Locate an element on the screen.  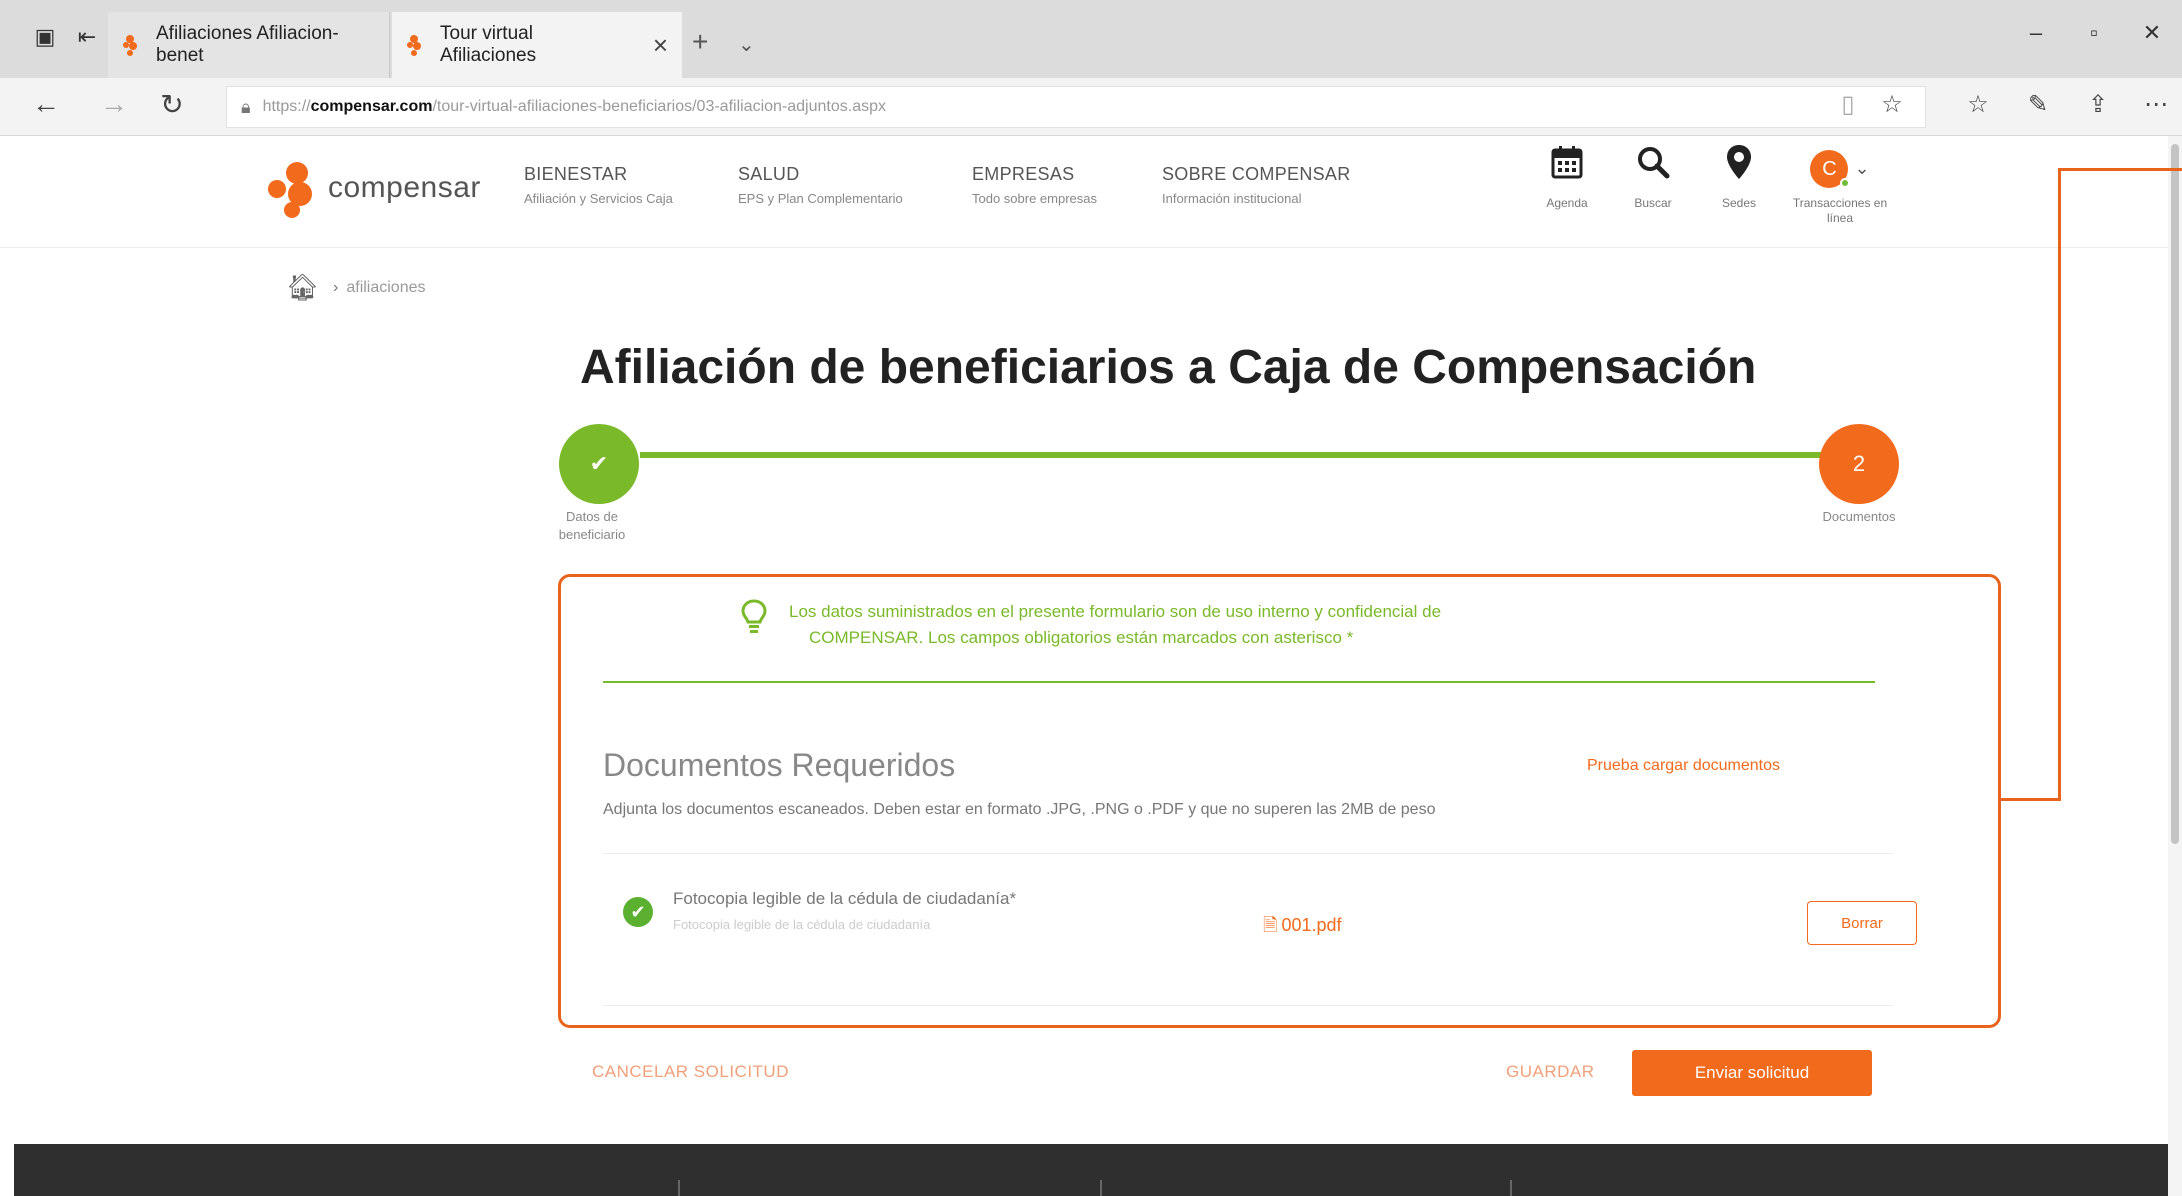
agenda-label: Agenda is located at coordinates (1567, 203).